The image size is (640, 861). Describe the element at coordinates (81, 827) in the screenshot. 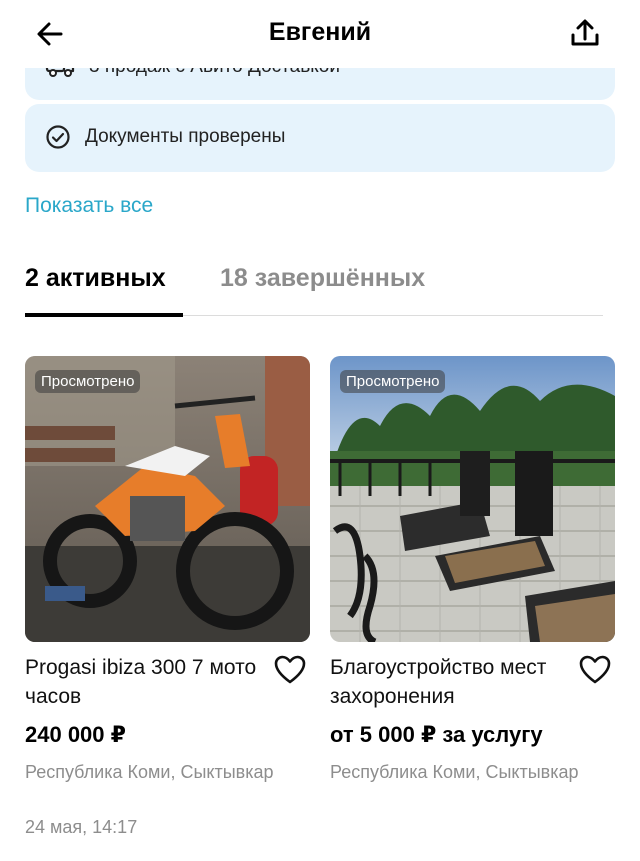

I see `listing-date: 24 мая, 14:17` at that location.